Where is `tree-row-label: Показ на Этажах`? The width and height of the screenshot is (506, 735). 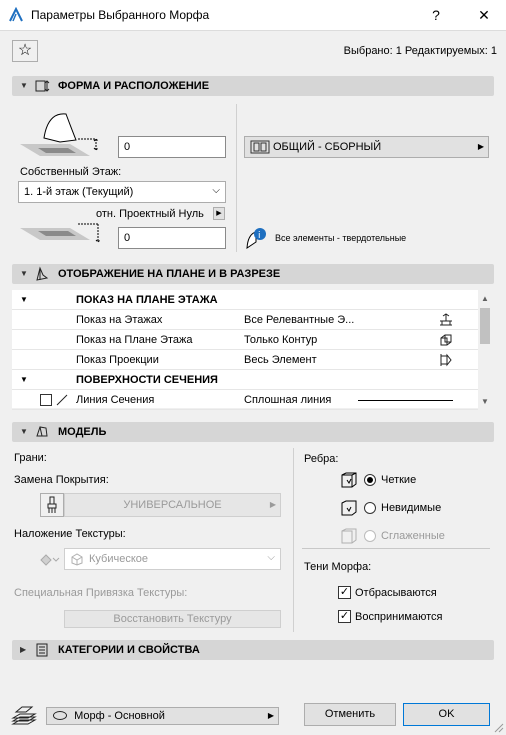 tree-row-label: Показ на Этажах is located at coordinates (119, 320).